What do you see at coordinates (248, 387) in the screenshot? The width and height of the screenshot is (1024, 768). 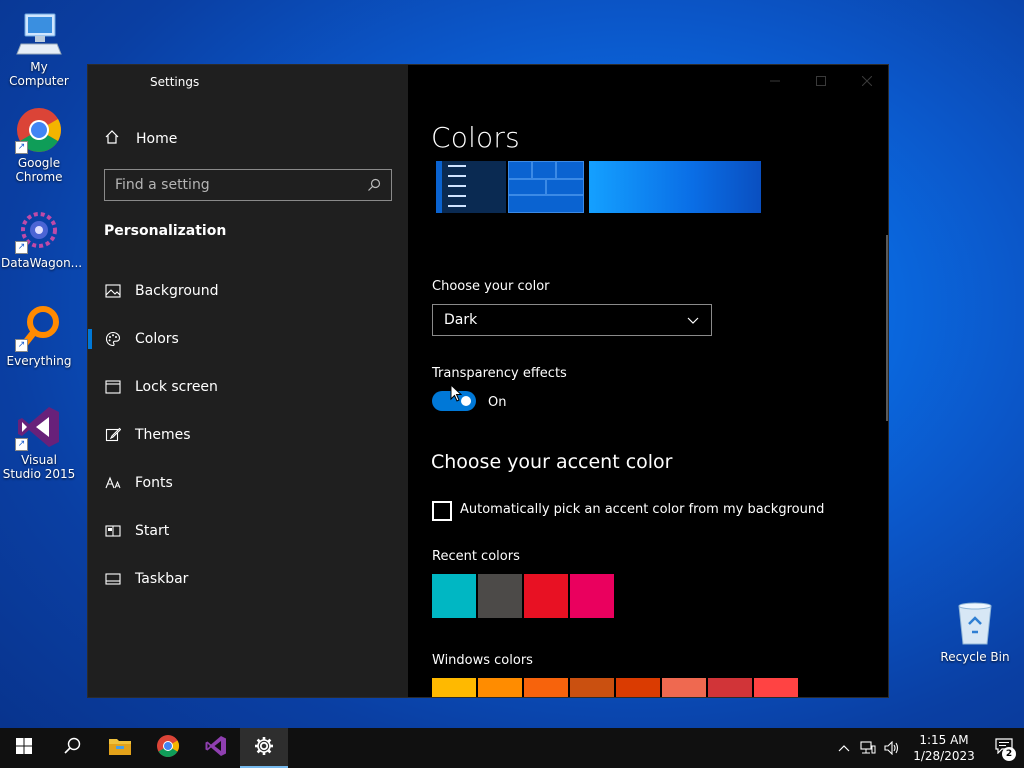 I see `sidebar-item-lock-screen: Lock screen` at bounding box center [248, 387].